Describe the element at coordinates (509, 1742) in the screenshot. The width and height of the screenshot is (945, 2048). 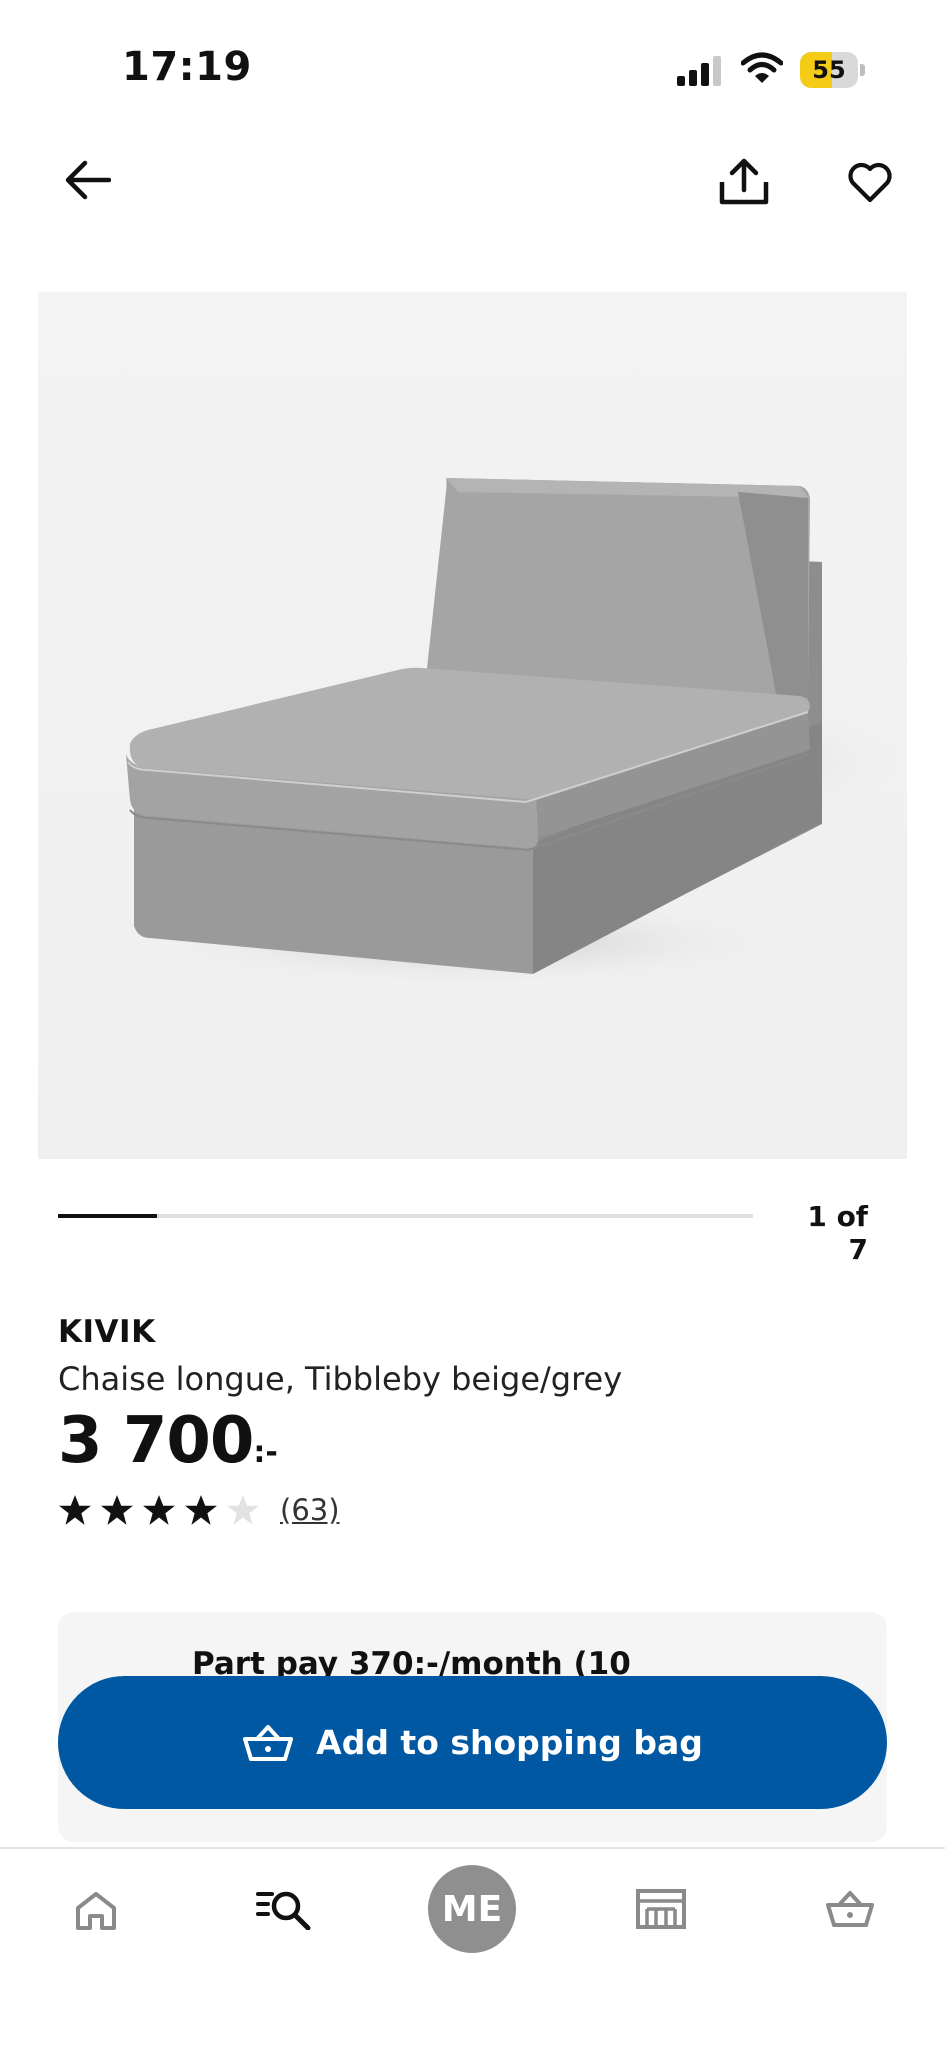
I see `add-to-bag-label: Add to shopping bag` at that location.